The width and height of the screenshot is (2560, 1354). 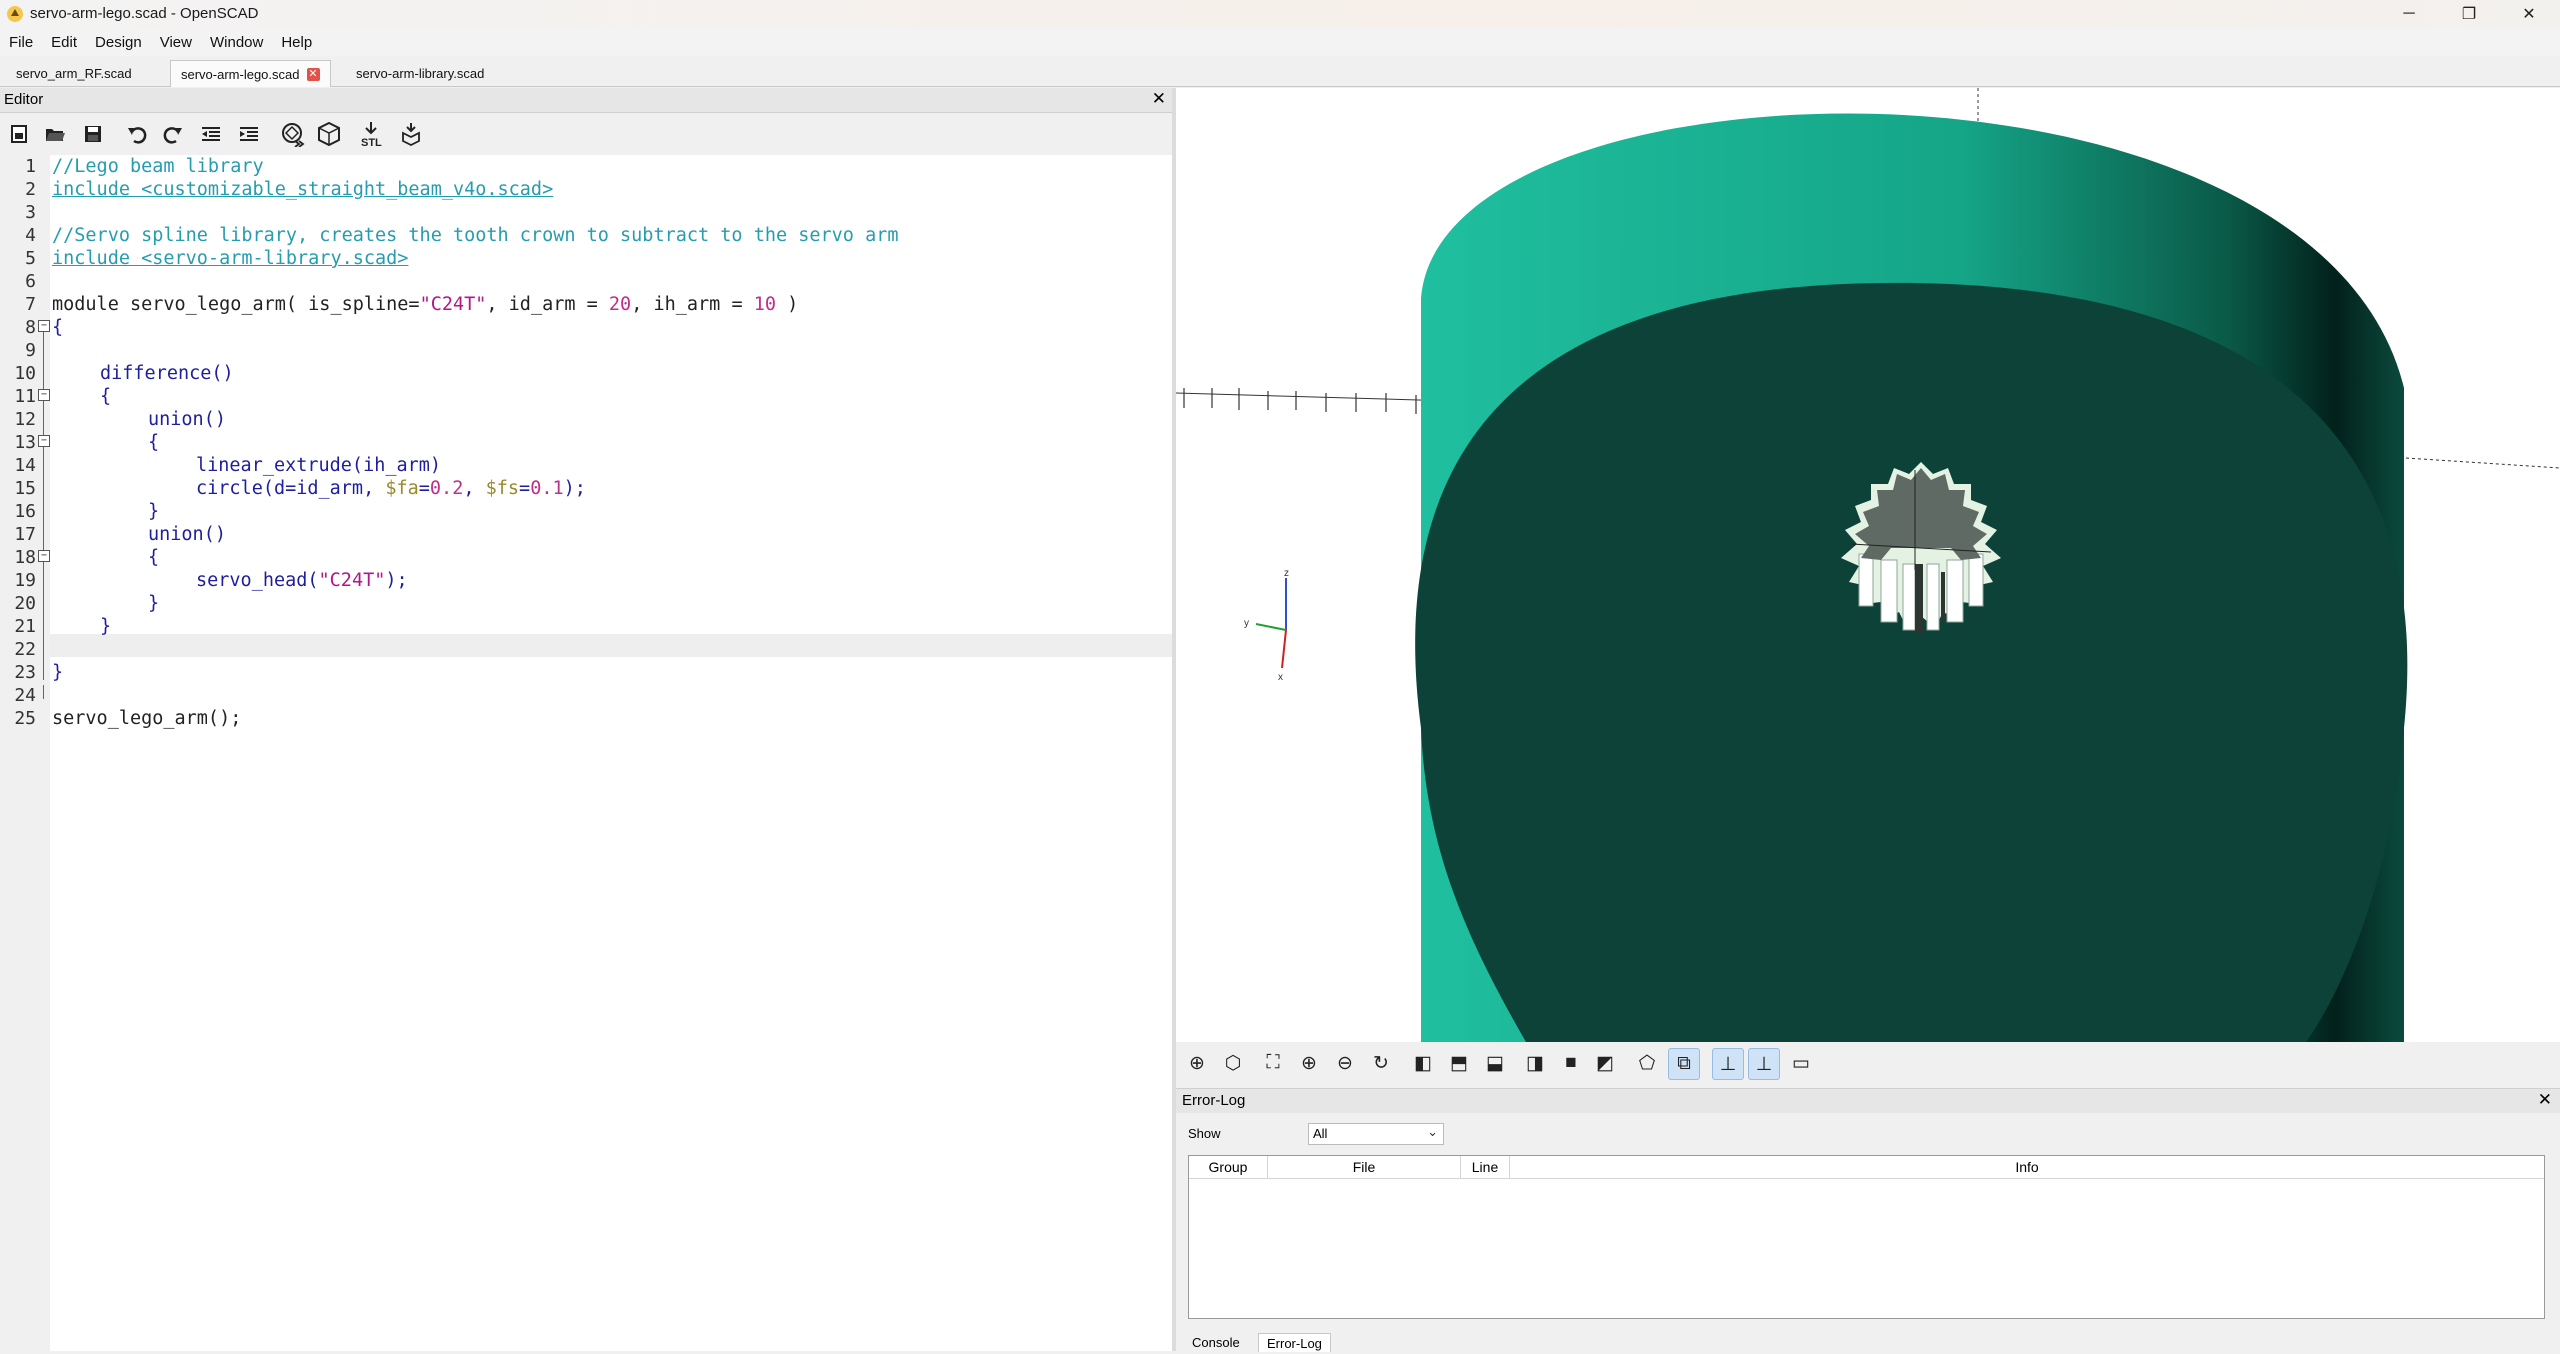 I want to click on close-tab-icon: ✕, so click(x=313, y=74).